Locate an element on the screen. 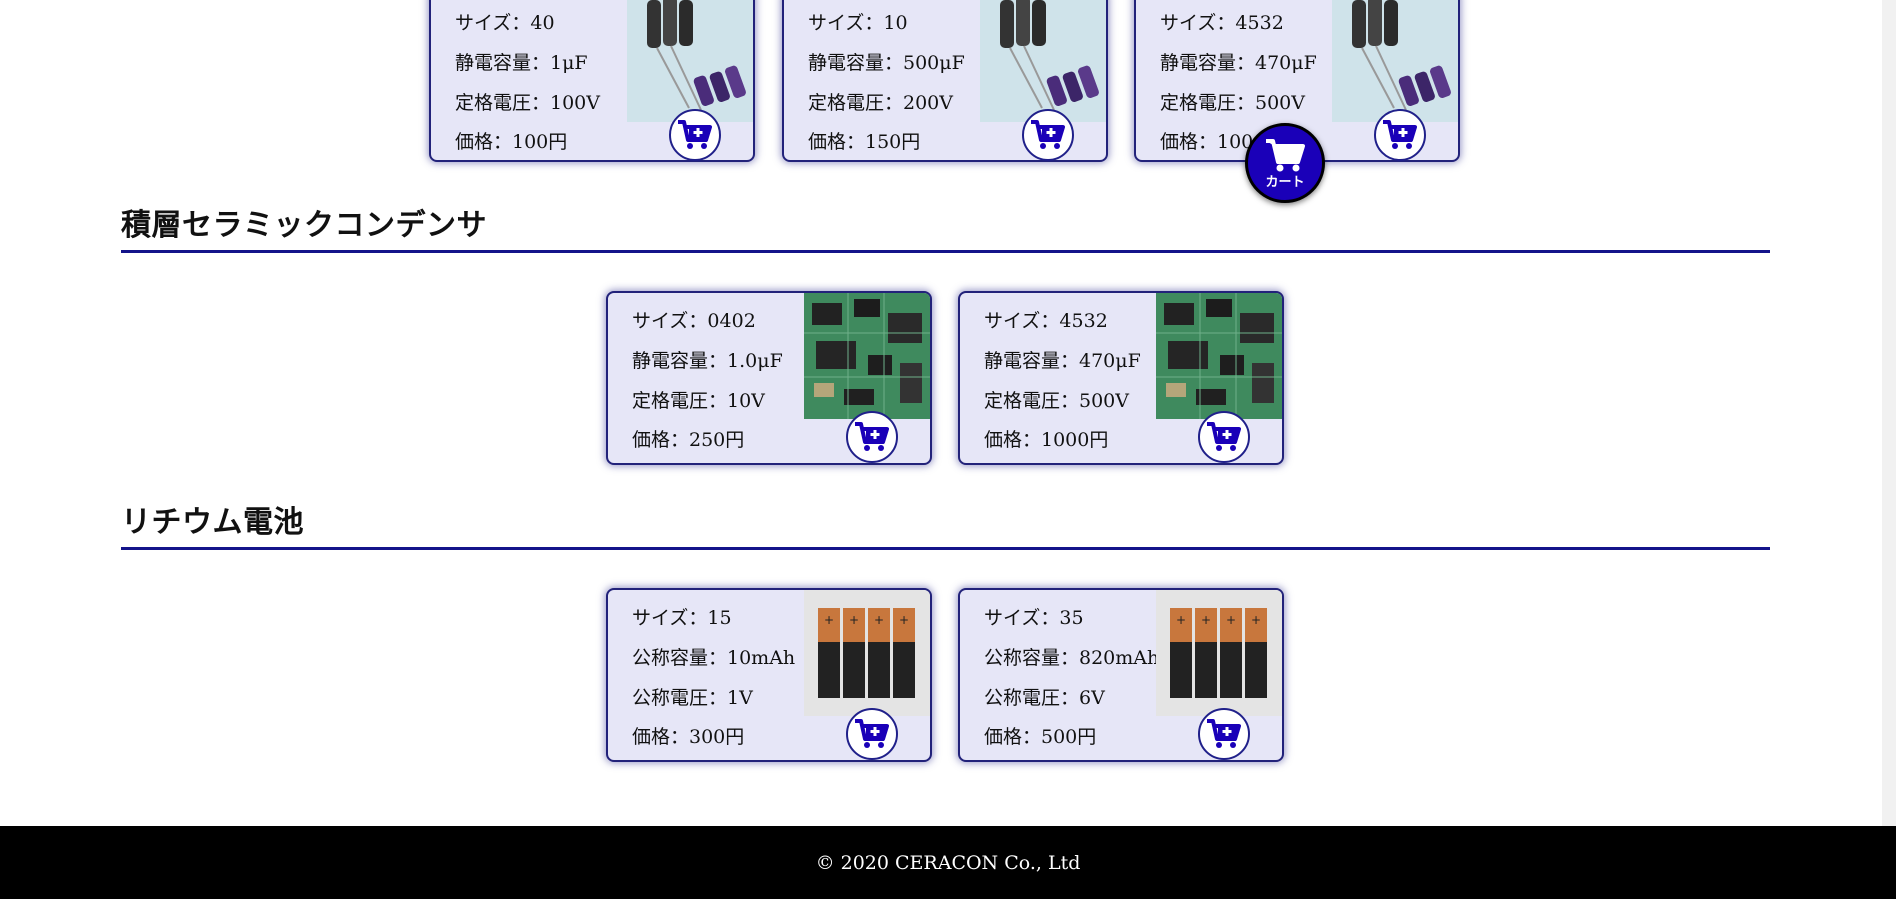  spec-size: サイズ：40 is located at coordinates (505, 23).